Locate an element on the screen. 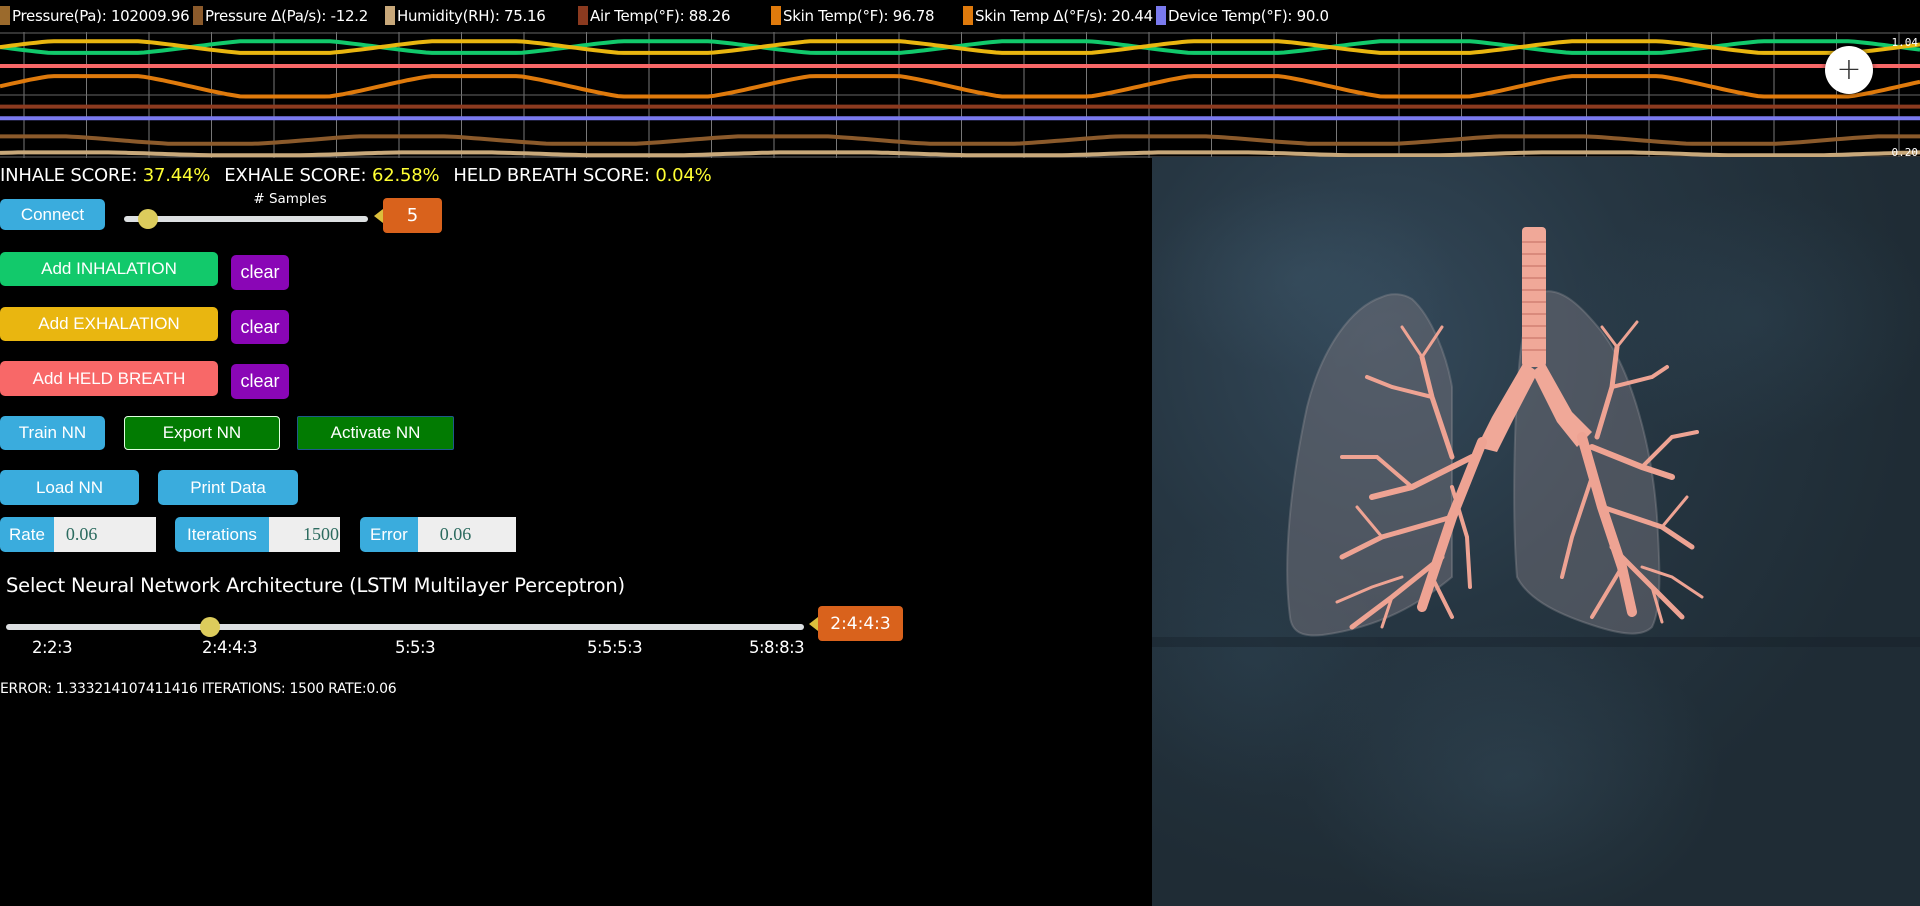  held-score-value: 0.04% is located at coordinates (683, 175).